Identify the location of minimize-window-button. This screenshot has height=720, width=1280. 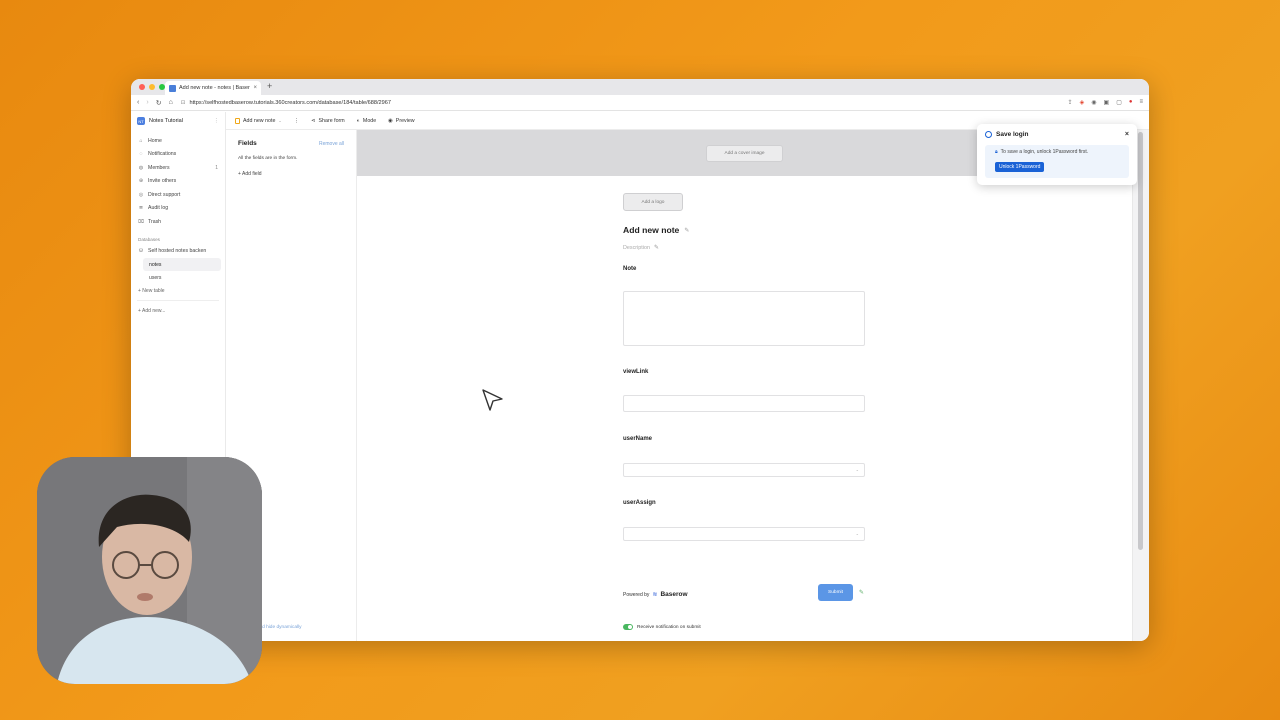
(152, 87).